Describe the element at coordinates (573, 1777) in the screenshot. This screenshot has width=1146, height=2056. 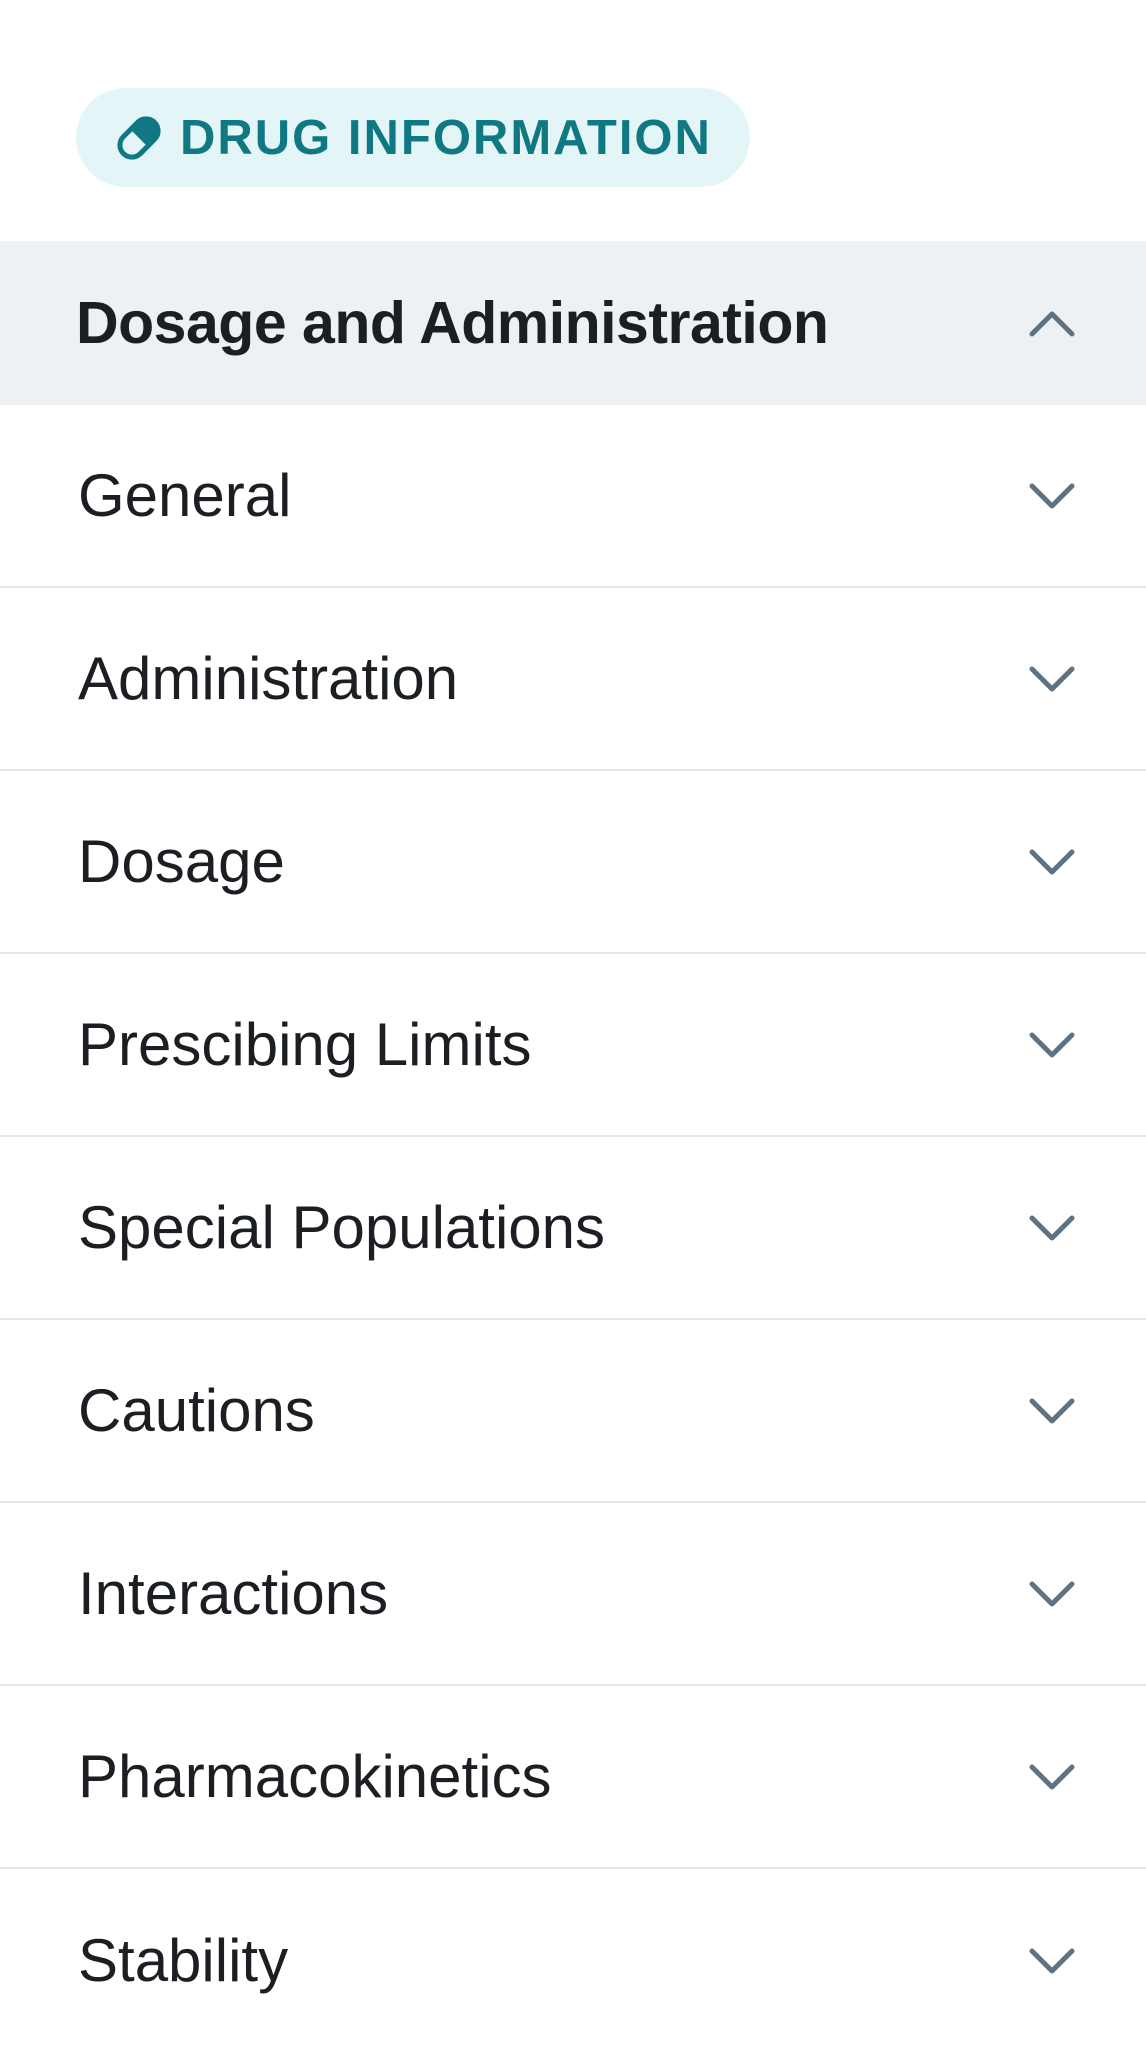
I see `list-item-pharmacokinetics: Pharmacokinetics` at that location.